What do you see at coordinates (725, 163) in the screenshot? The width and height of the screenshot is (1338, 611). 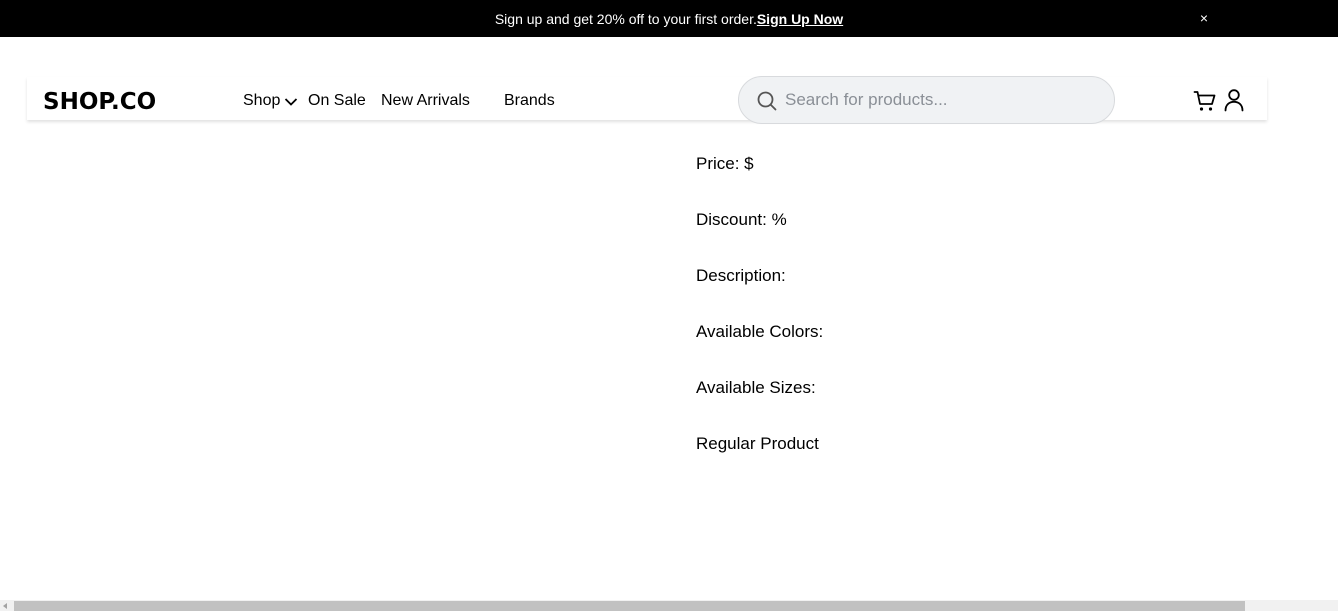 I see `product-price: Price: $` at bounding box center [725, 163].